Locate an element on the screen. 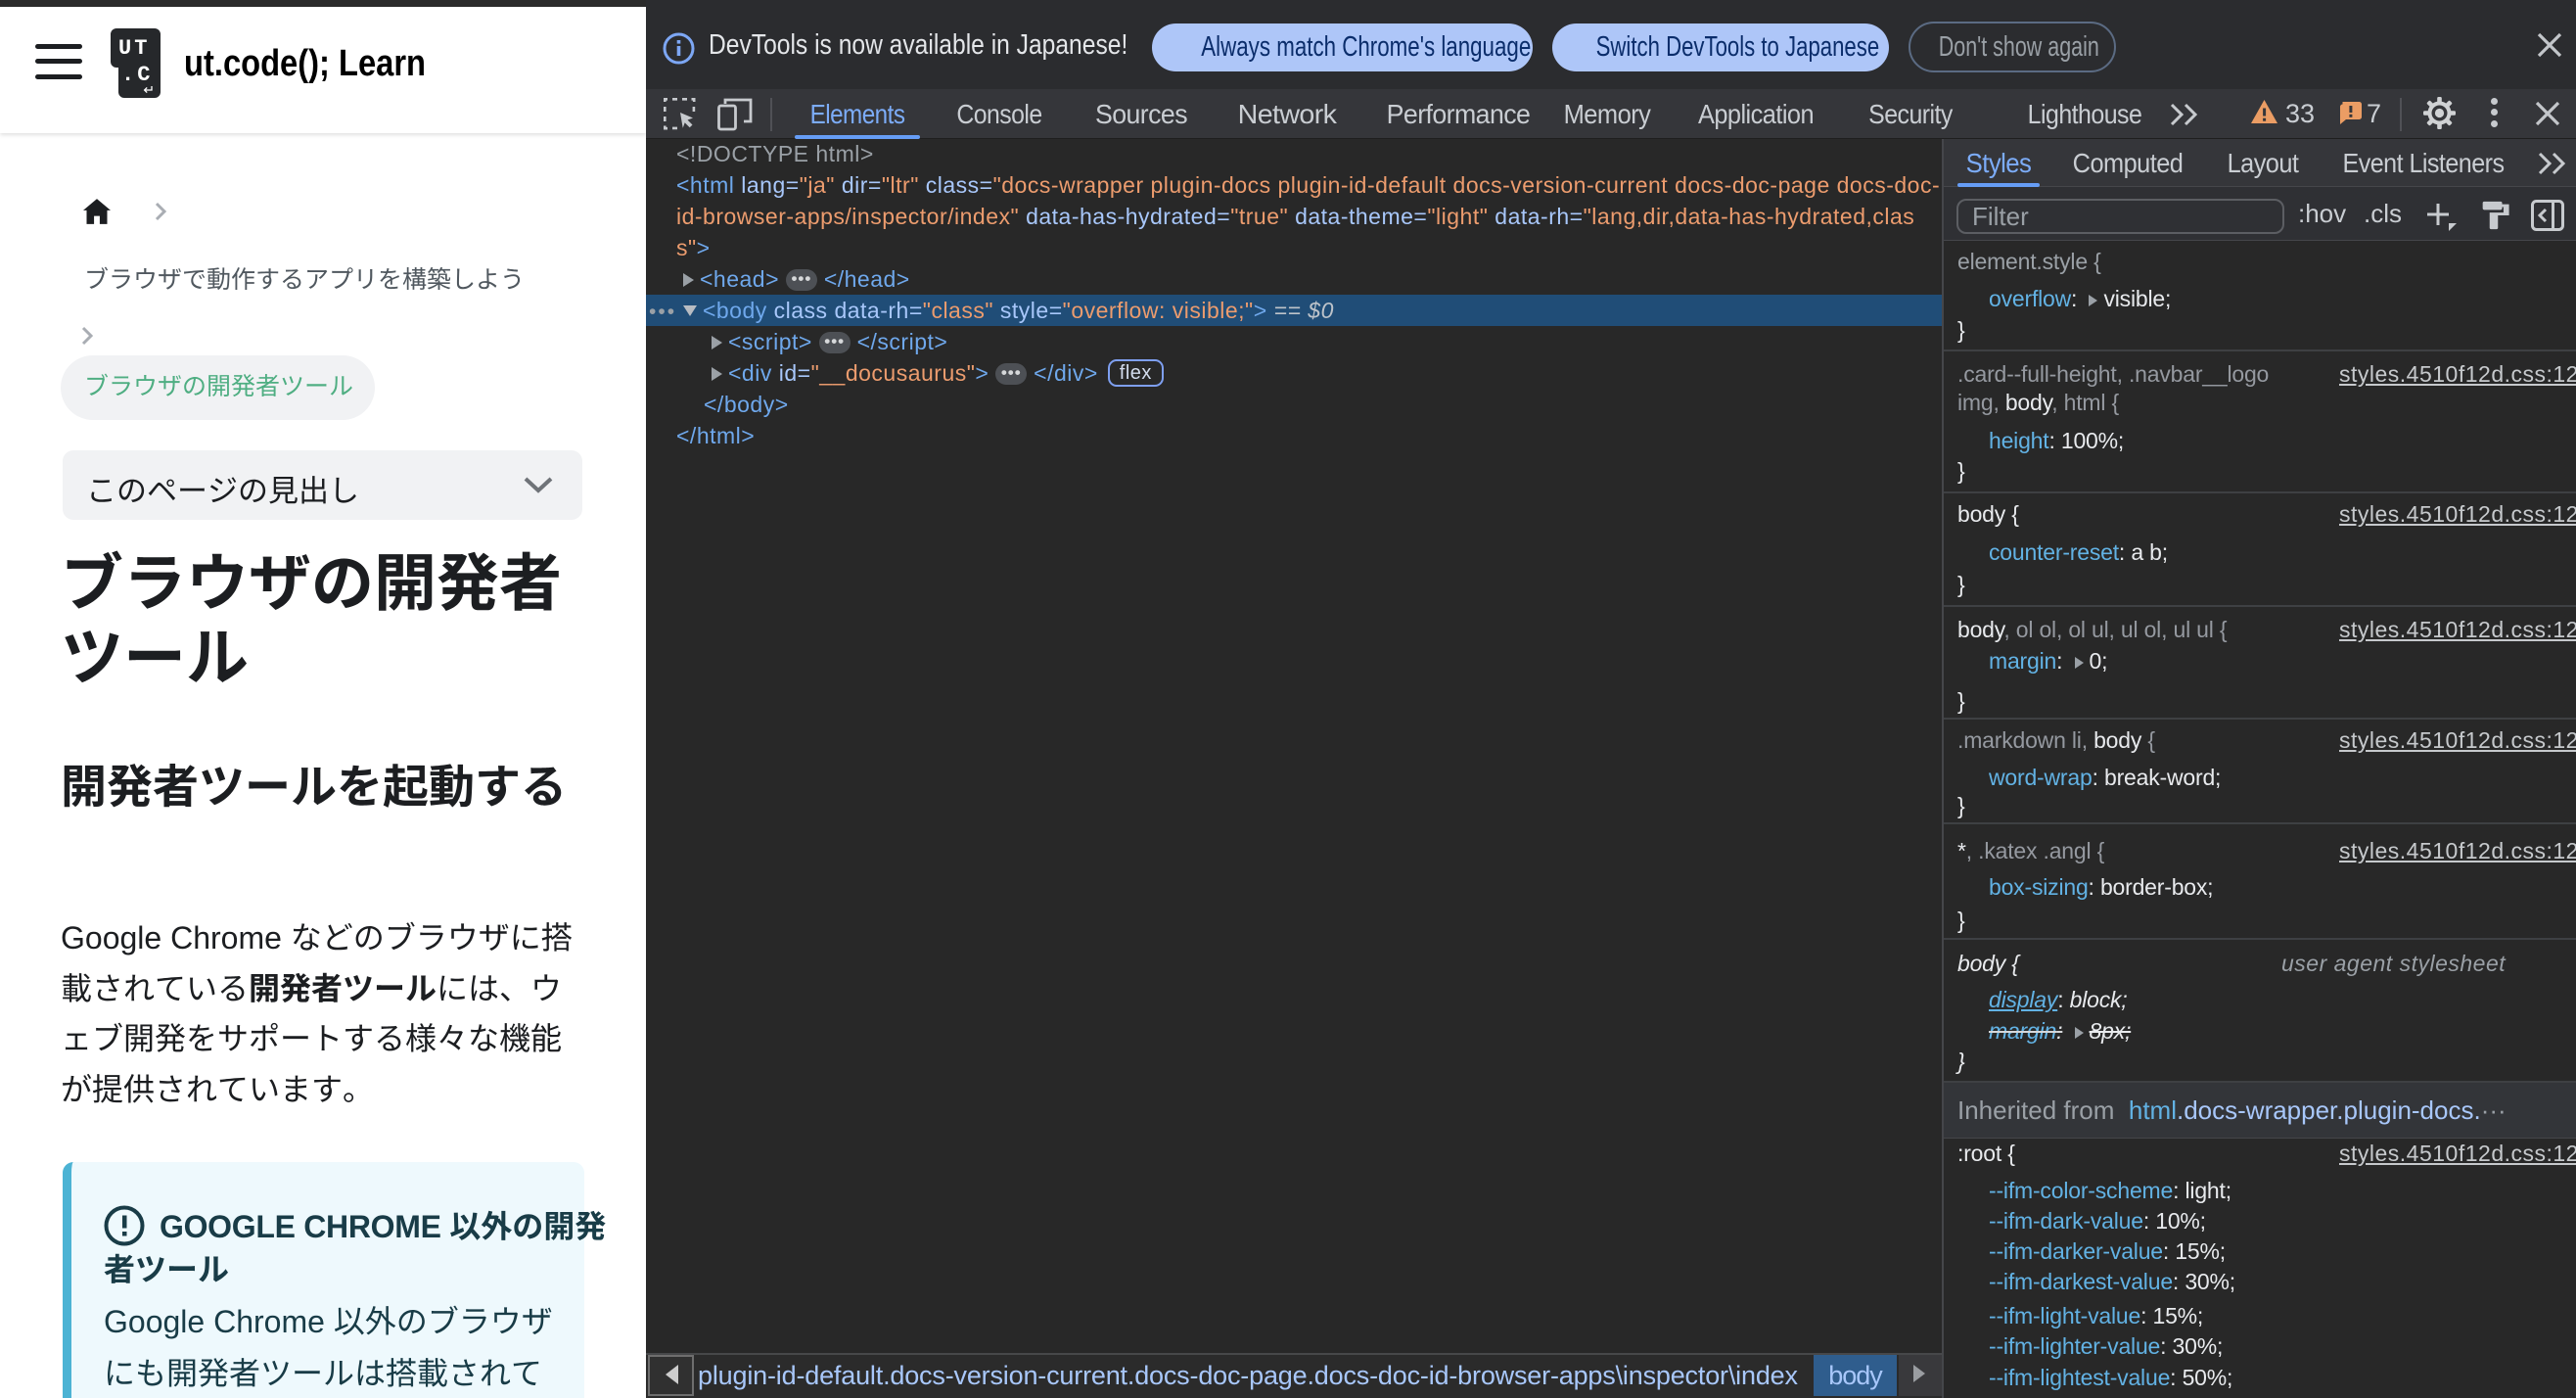  svg-text: .C is located at coordinates (137, 75).